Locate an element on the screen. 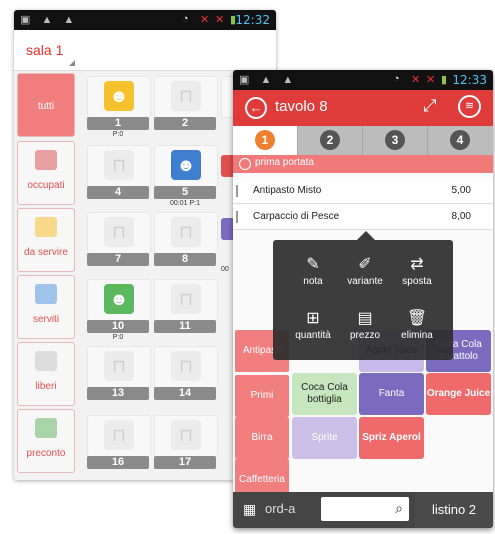 This screenshot has width=495, height=534. product-fanta: Fanta is located at coordinates (391, 394).